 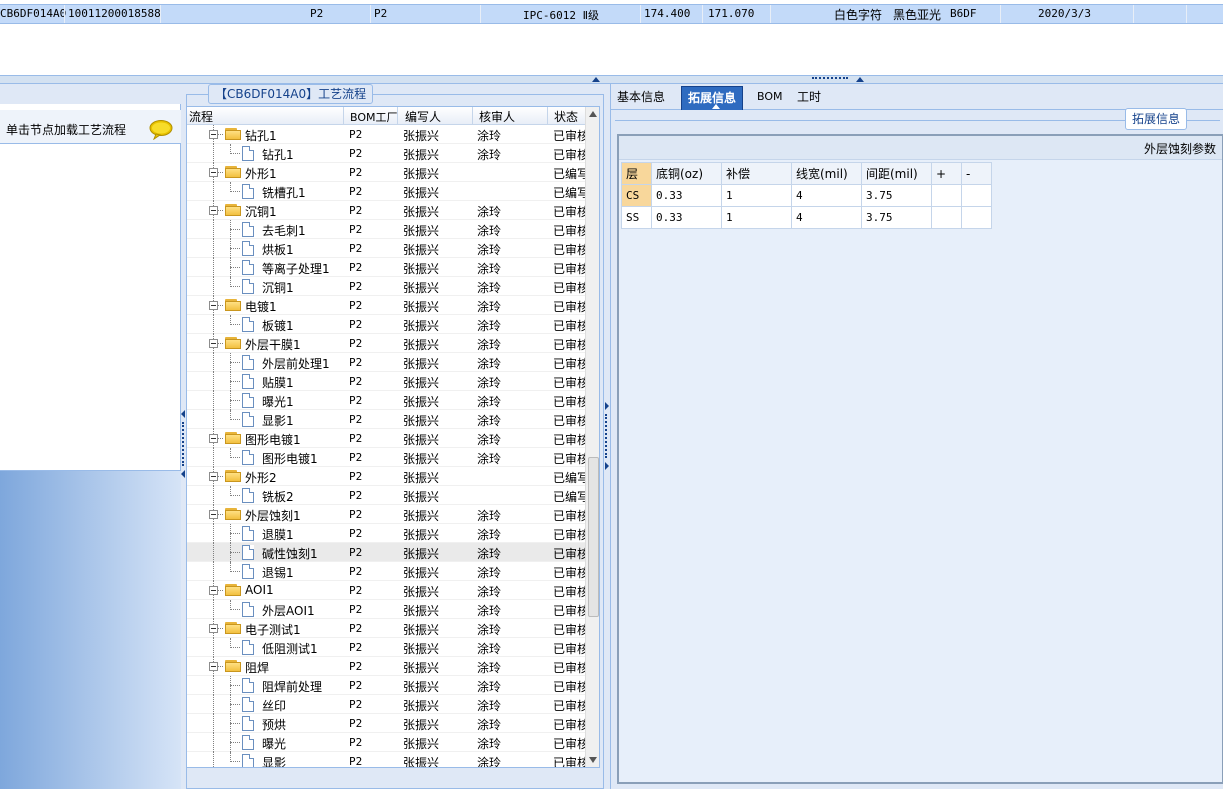 I want to click on process-step-row: 钻孔1 P2 张振兴 涂玲 已审核, so click(x=387, y=153).